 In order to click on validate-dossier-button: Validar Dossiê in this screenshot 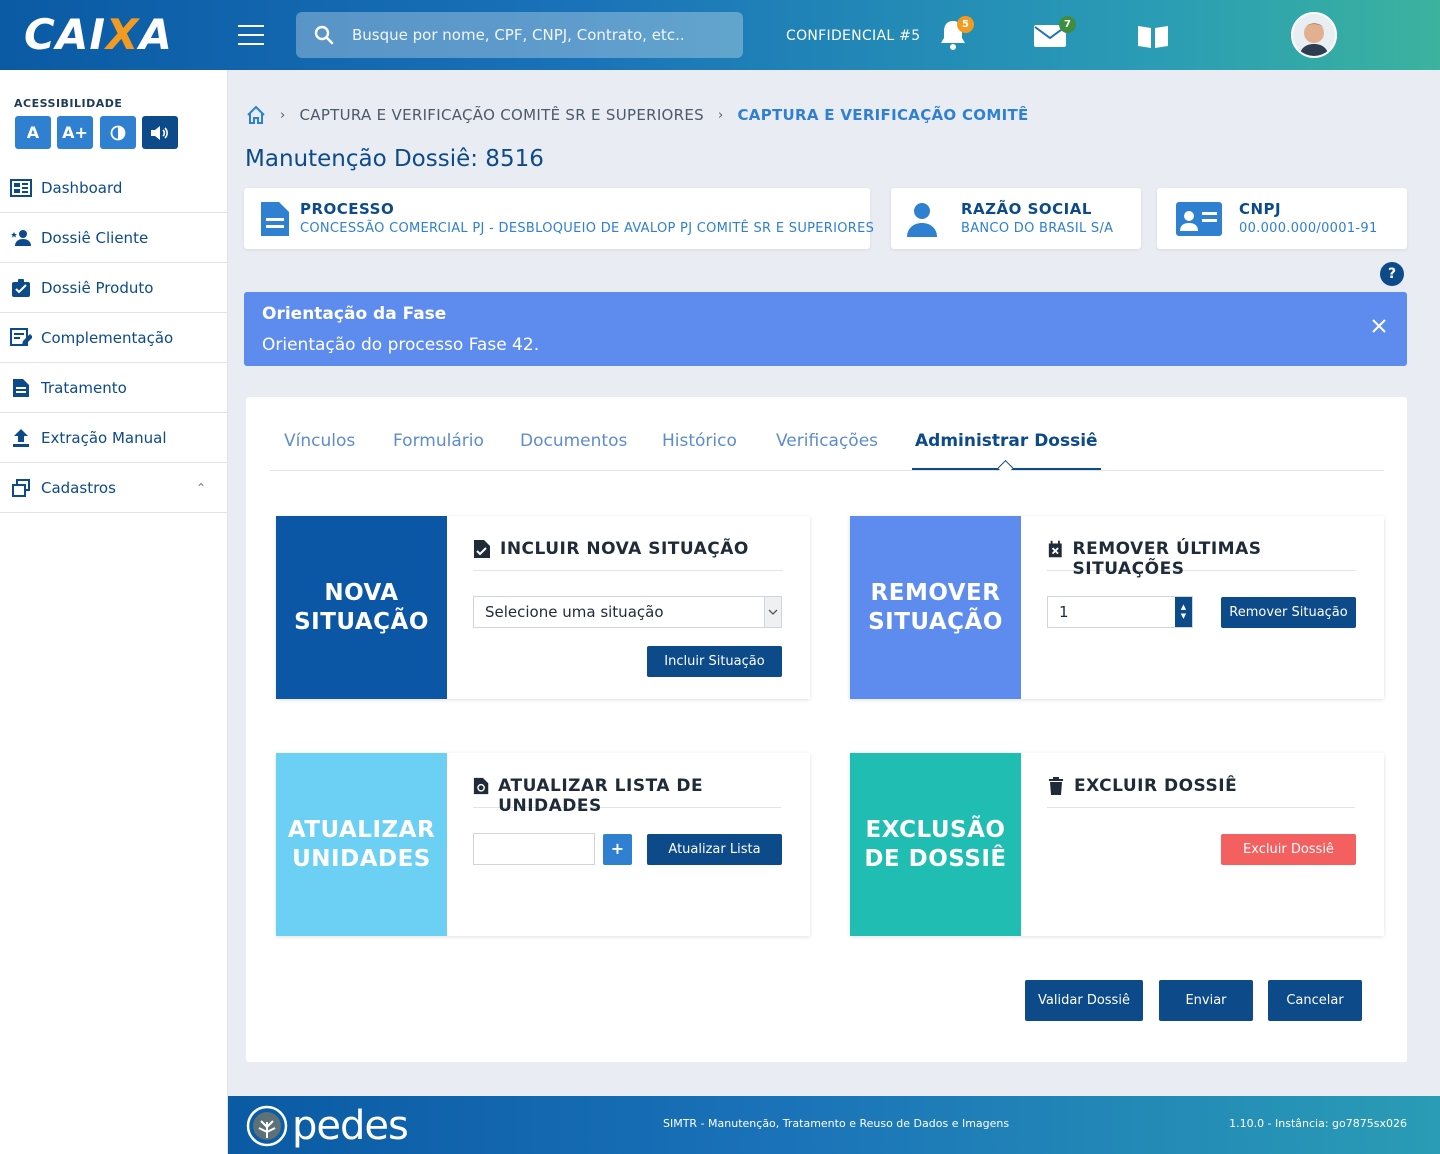, I will do `click(1084, 1000)`.